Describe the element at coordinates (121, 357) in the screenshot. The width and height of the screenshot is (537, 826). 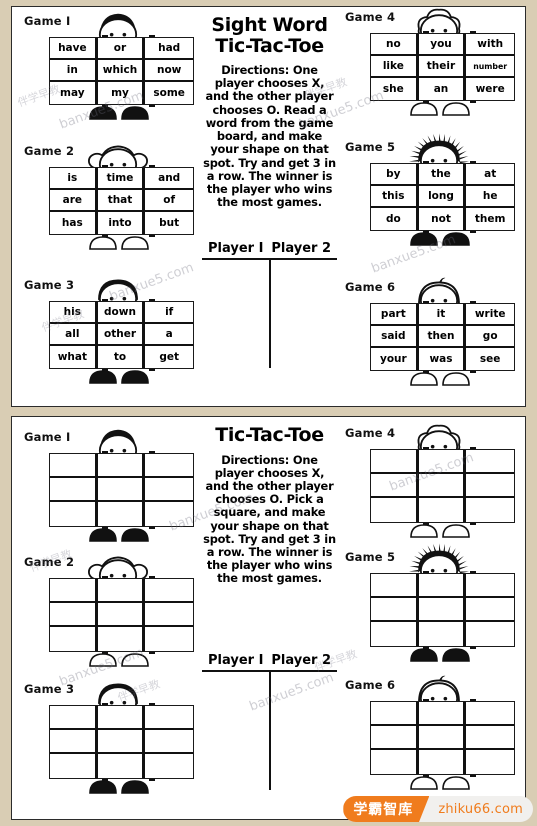
I see `board-cell: to` at that location.